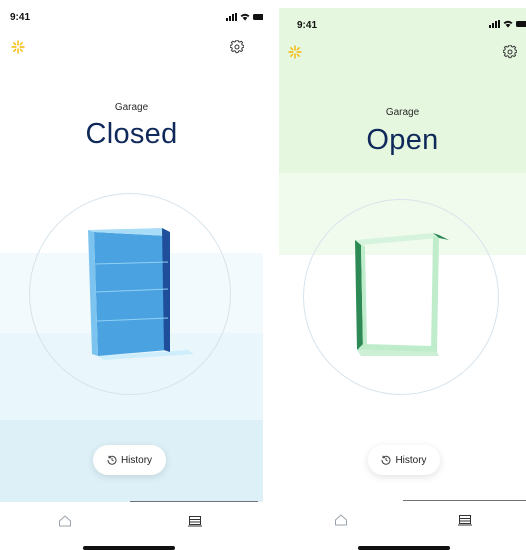 Image resolution: width=526 pixels, height=550 pixels. I want to click on door-state: Closed, so click(131, 134).